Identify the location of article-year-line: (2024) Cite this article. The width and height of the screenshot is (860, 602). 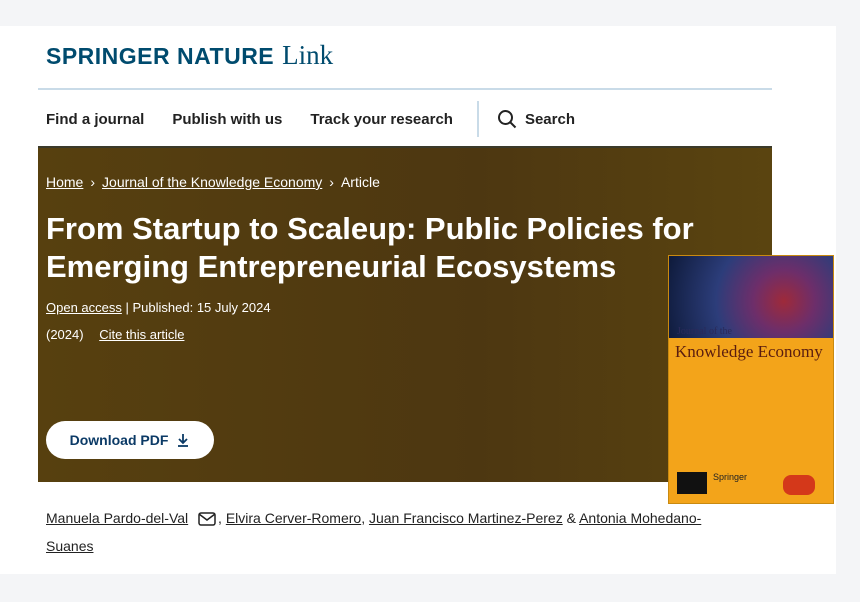
(115, 334).